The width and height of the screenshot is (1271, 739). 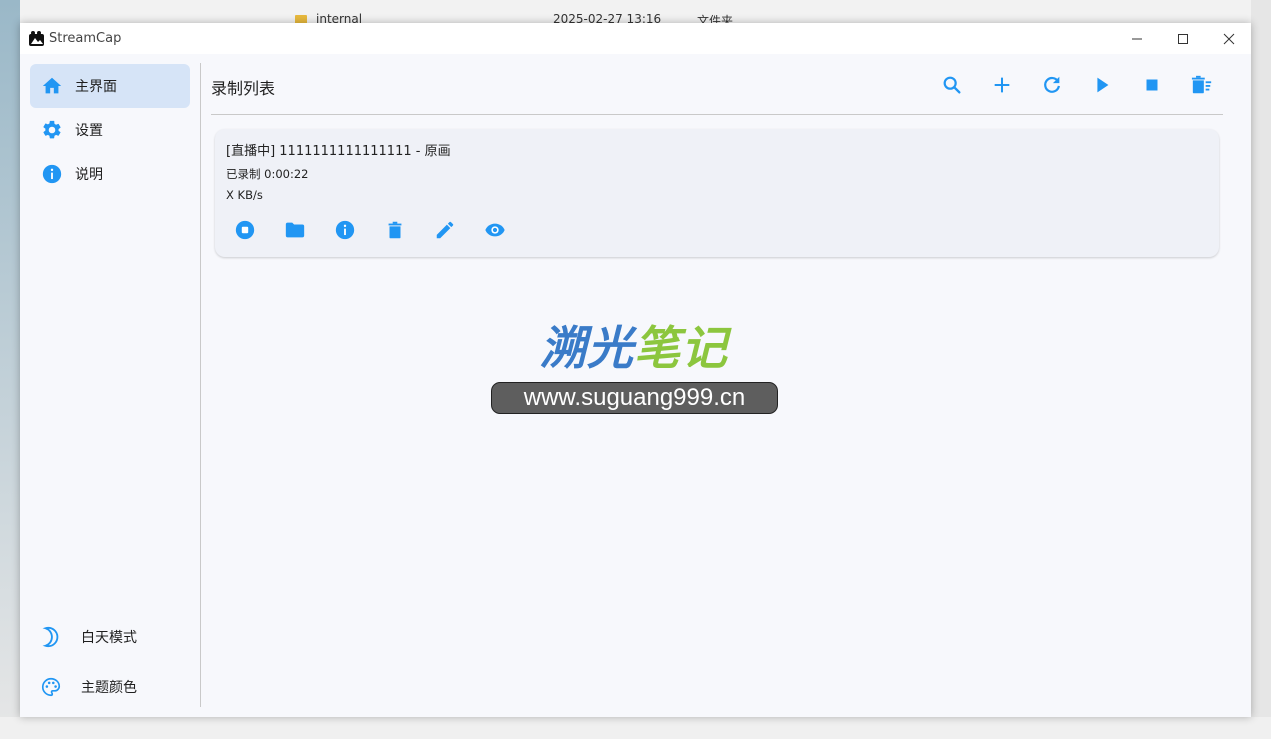 I want to click on sidebar-item-settings: 设置, so click(x=110, y=130).